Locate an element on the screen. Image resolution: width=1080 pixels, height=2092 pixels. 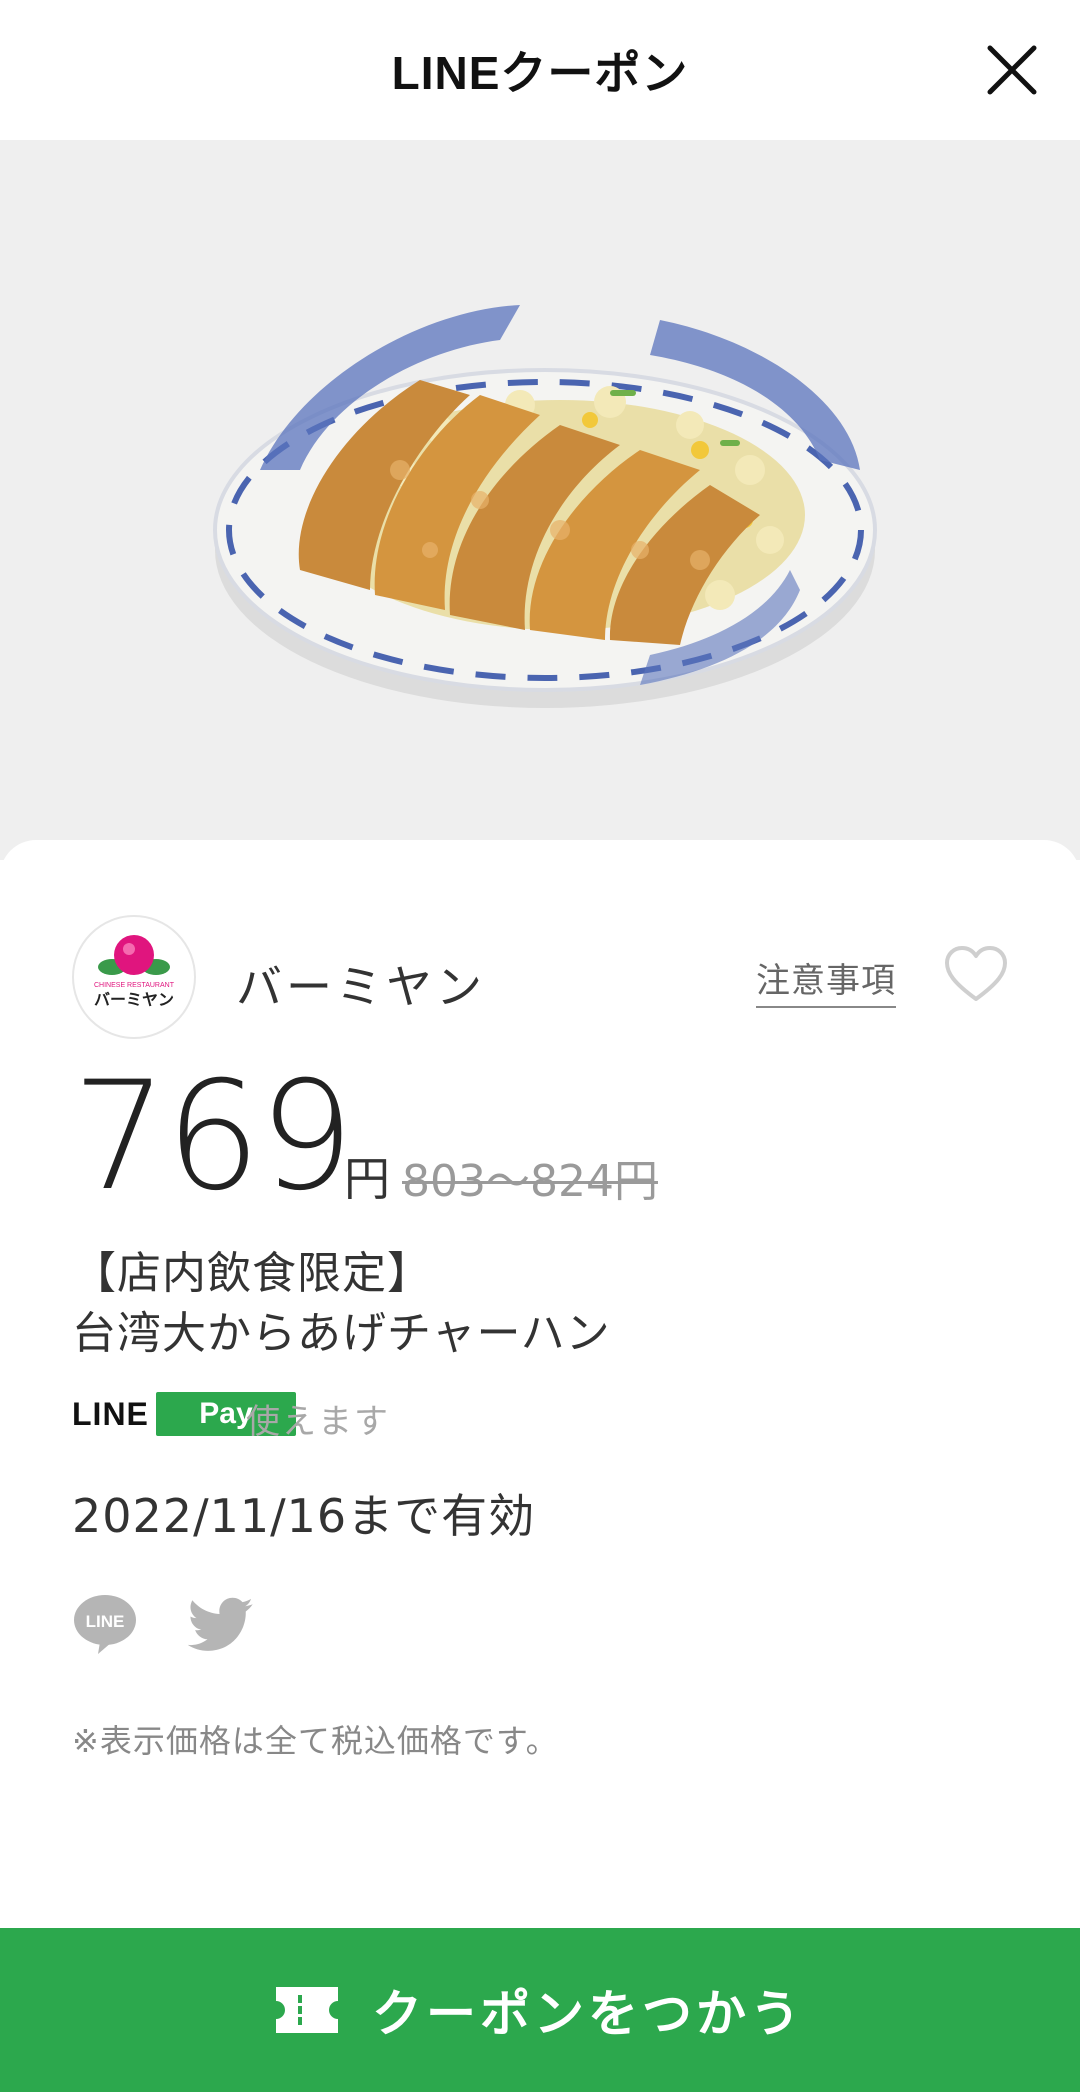
use-coupon-button: クーポンをつかう is located at coordinates (540, 2010).